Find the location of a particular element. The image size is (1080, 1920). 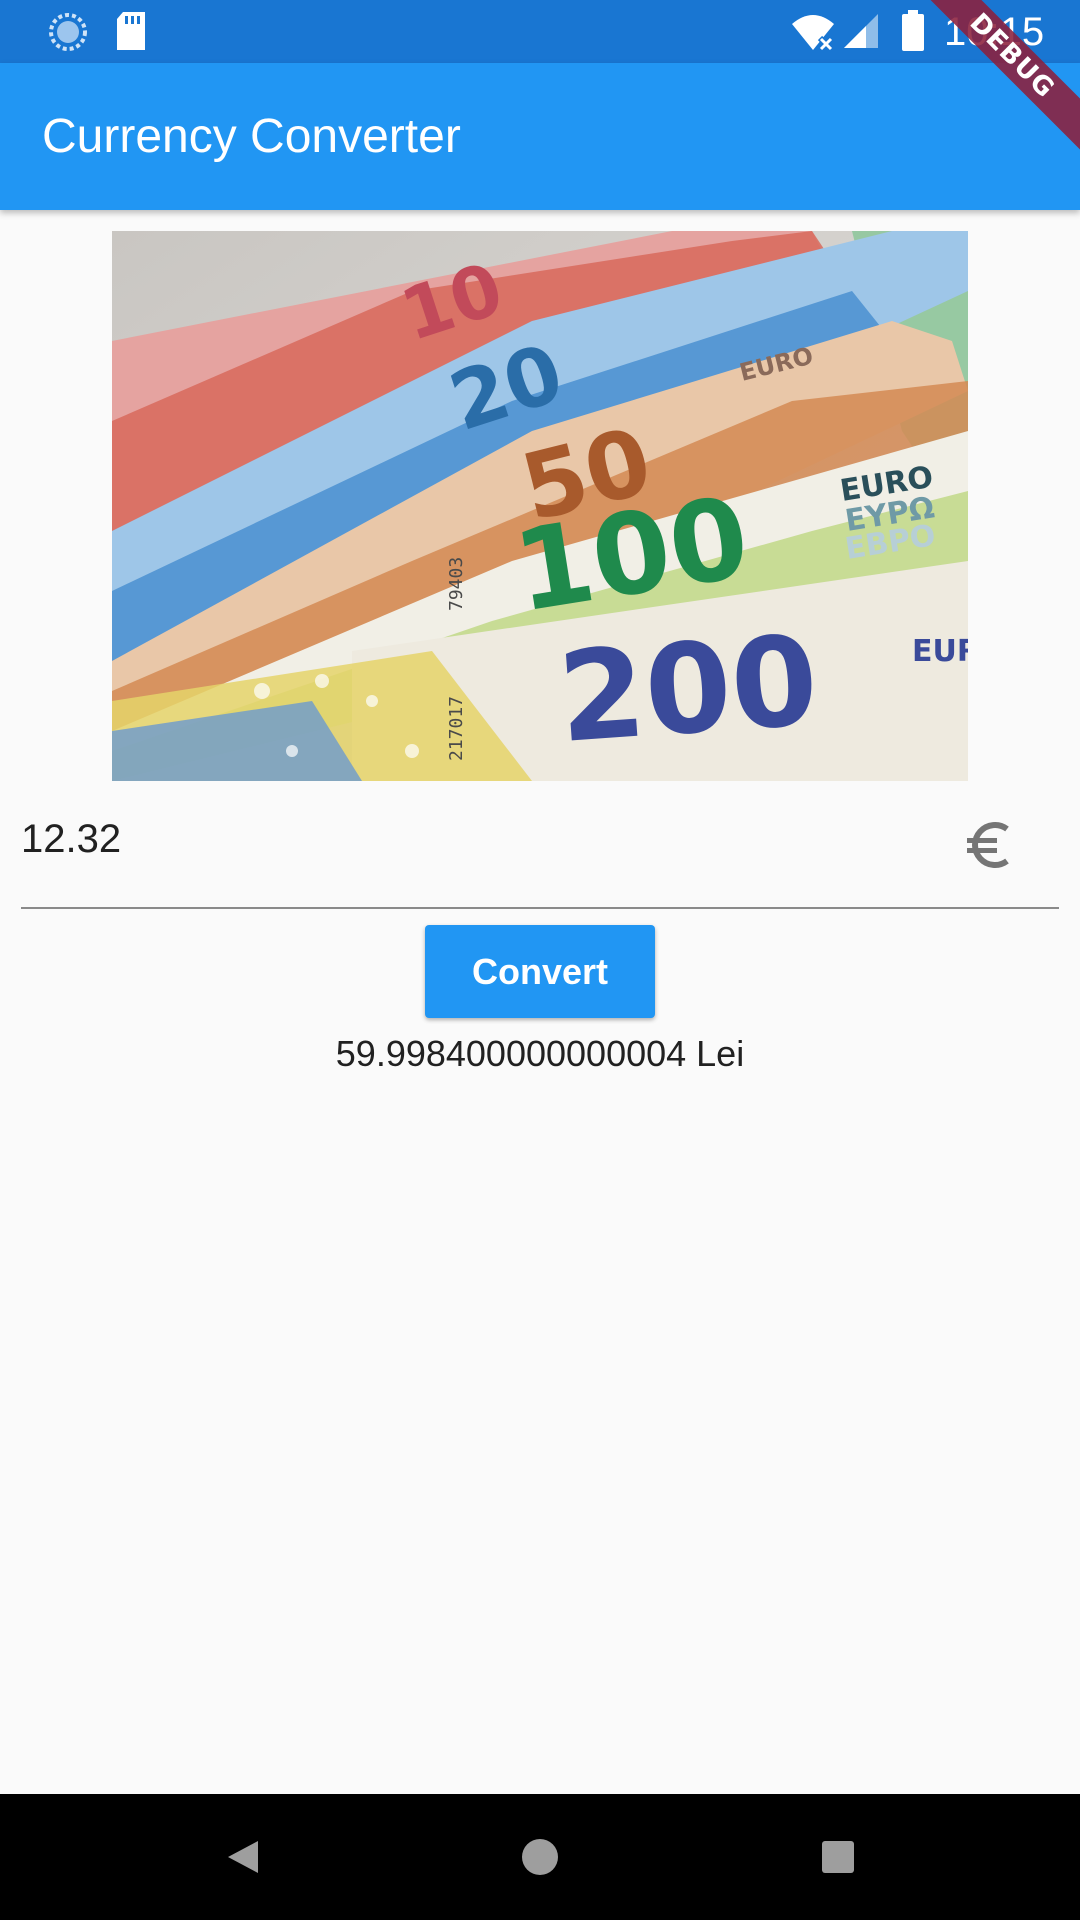

status-bar: 10:15 is located at coordinates (540, 31).